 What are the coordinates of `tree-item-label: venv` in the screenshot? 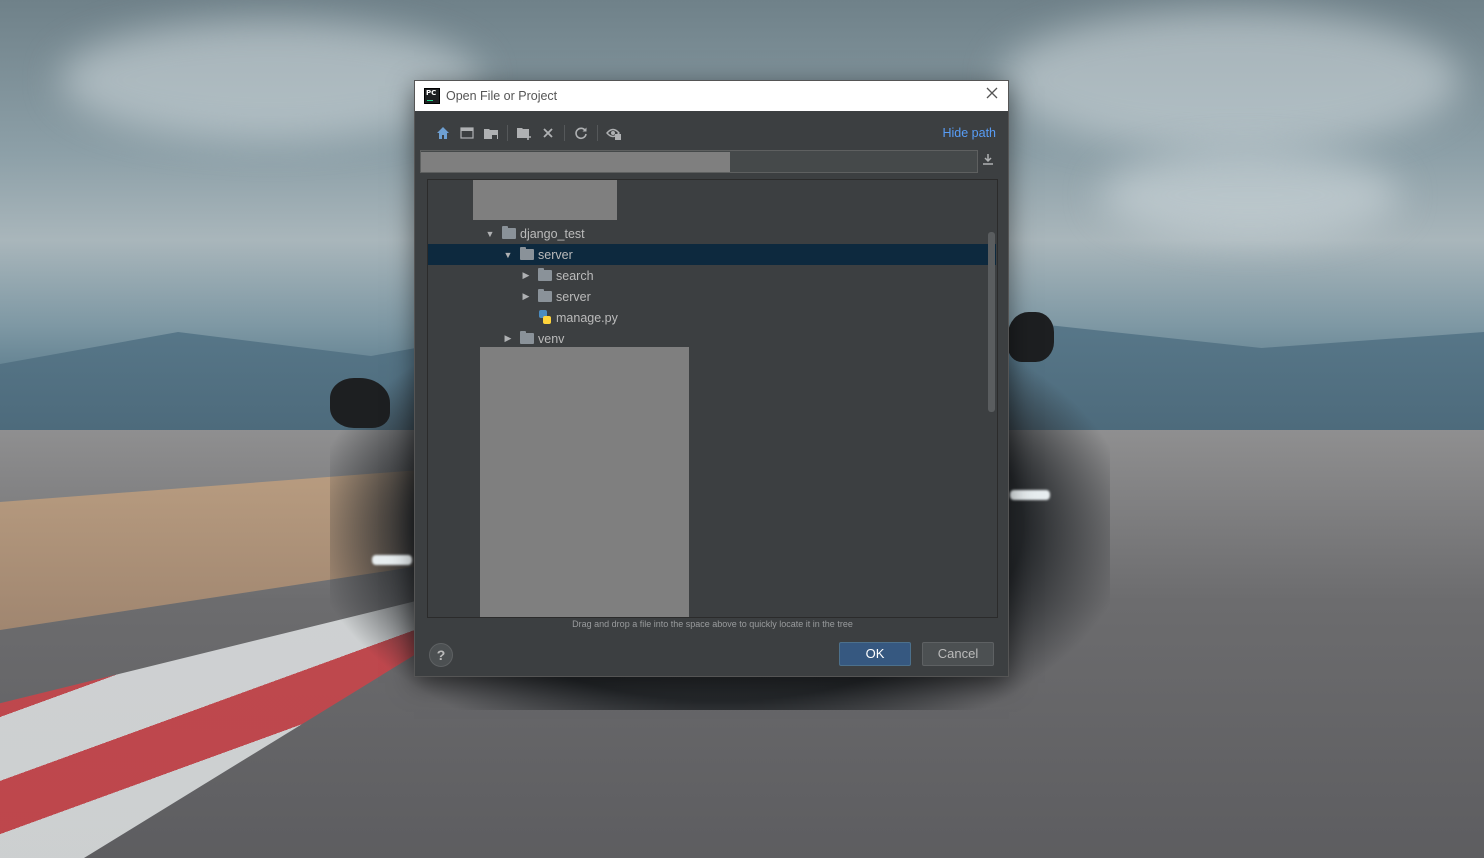 It's located at (551, 338).